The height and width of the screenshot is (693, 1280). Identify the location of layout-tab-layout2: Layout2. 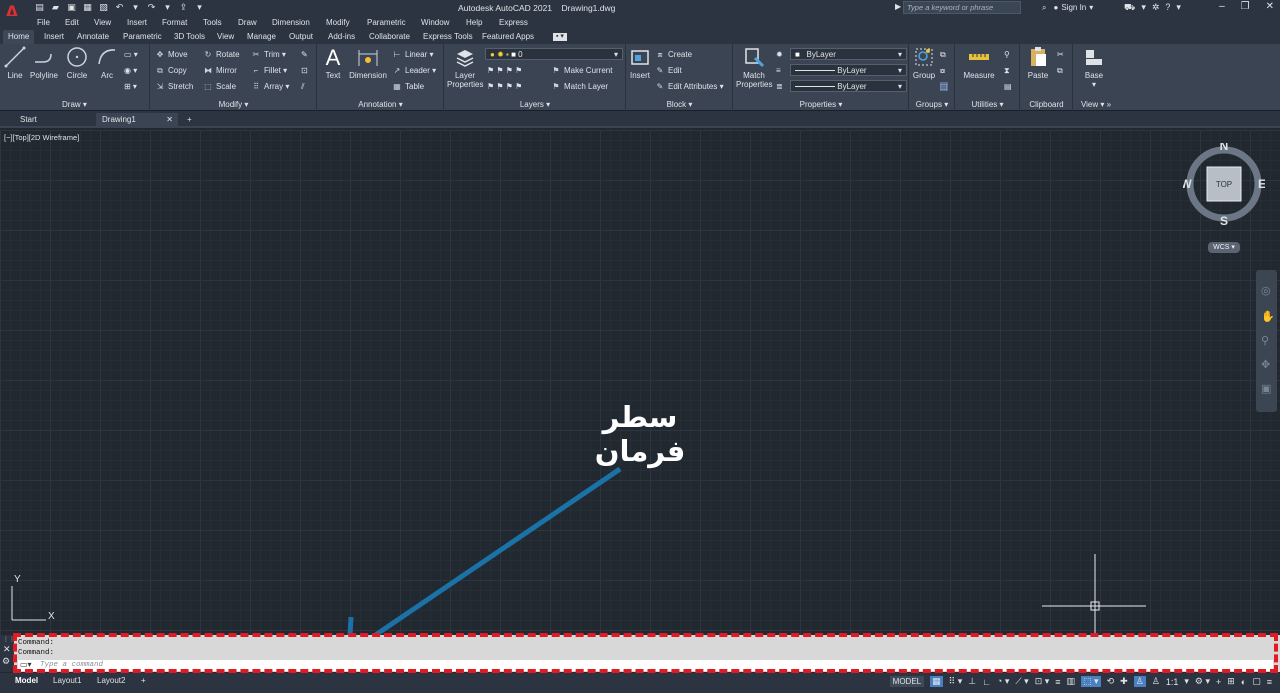
(111, 680).